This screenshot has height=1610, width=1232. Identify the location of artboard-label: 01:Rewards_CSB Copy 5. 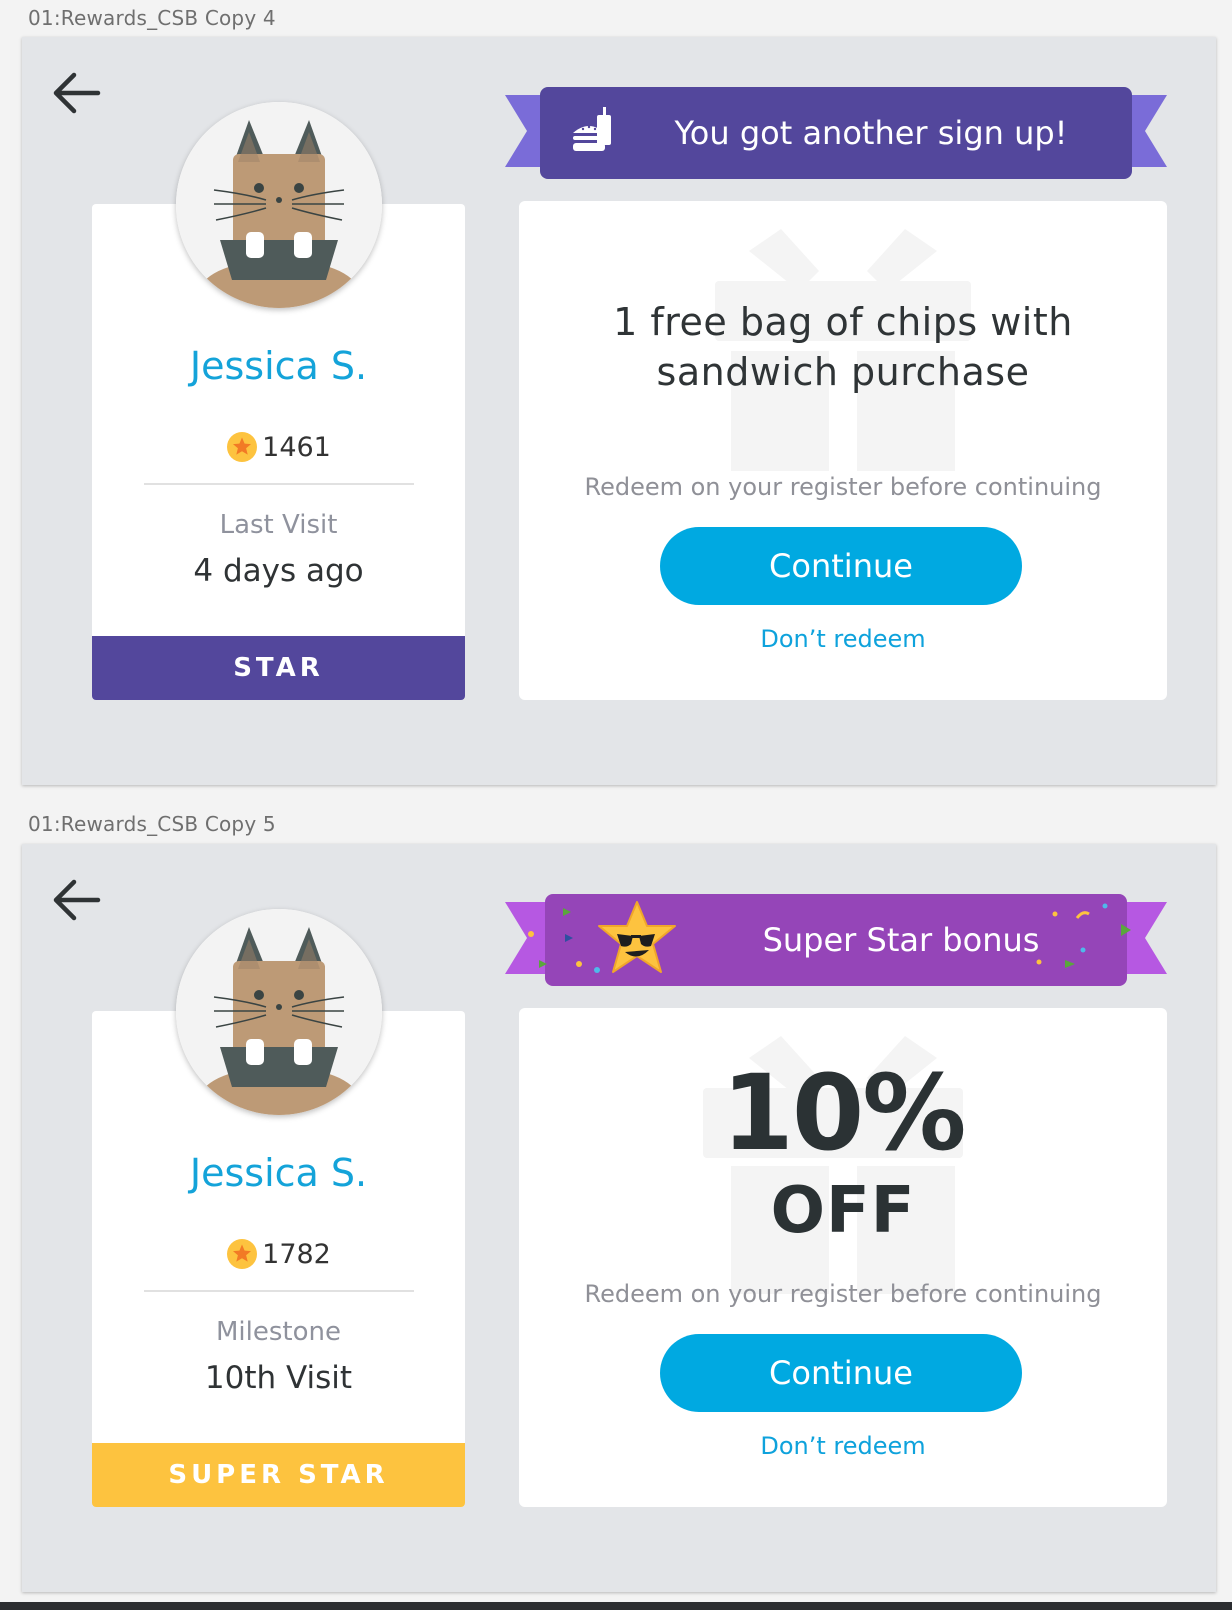
(152, 824).